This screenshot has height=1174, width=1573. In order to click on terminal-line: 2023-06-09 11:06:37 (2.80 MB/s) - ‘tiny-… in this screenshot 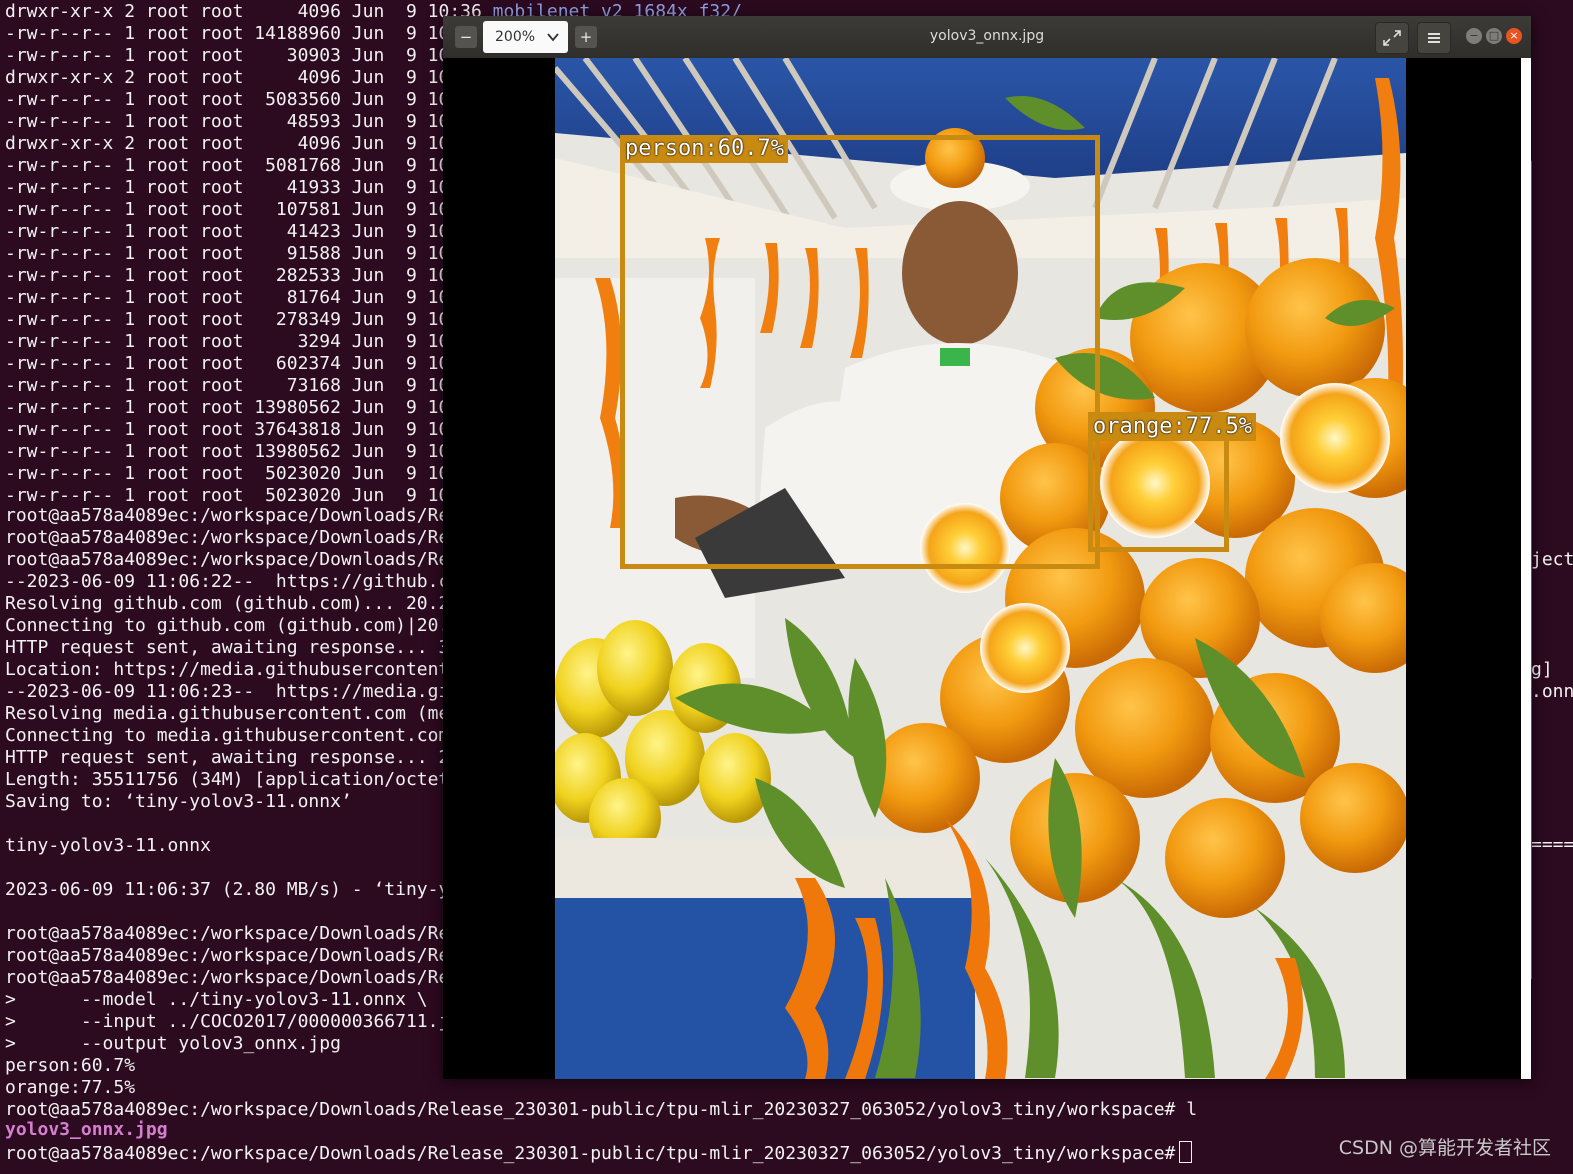, I will do `click(243, 889)`.